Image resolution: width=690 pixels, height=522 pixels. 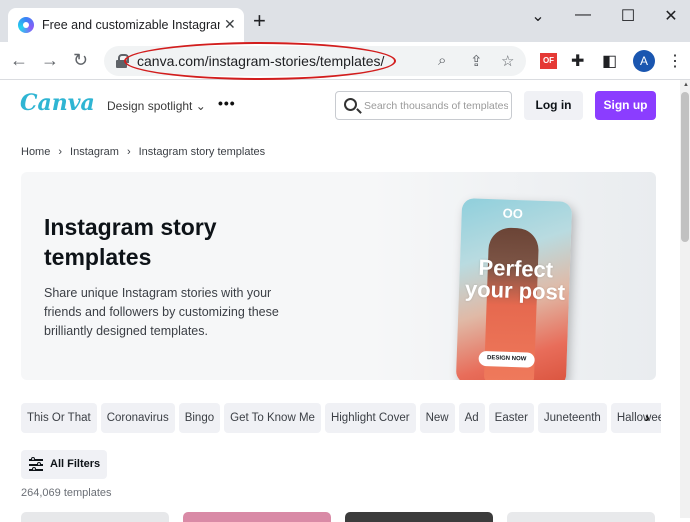 What do you see at coordinates (513, 213) in the screenshot?
I see `phone-logo: OO` at bounding box center [513, 213].